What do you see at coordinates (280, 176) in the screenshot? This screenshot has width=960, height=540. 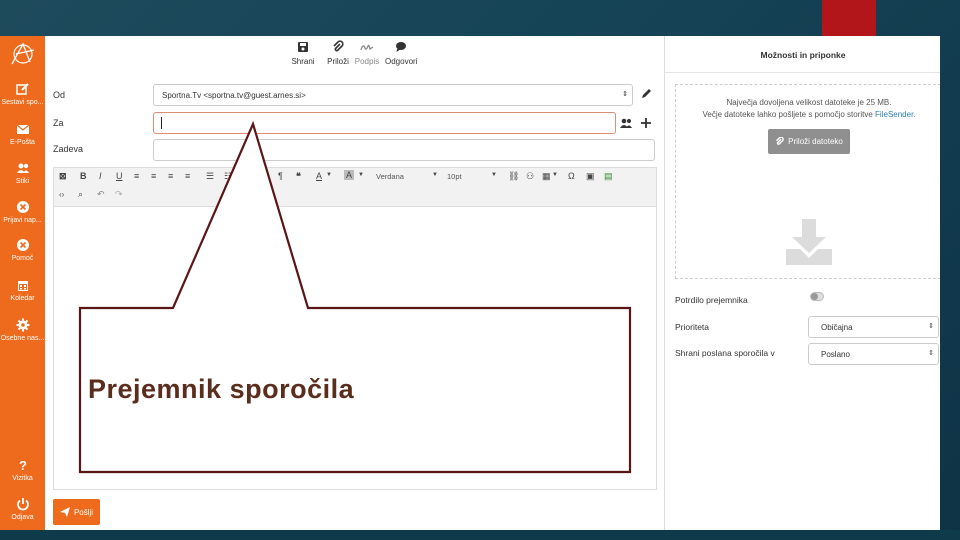 I see `paragraph-icon: ¶` at bounding box center [280, 176].